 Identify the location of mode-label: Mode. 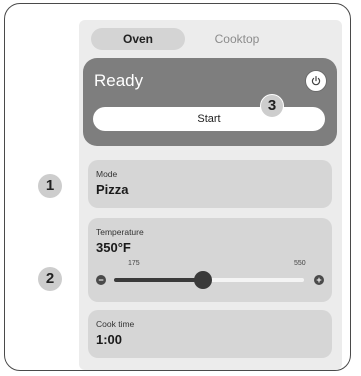
(107, 174).